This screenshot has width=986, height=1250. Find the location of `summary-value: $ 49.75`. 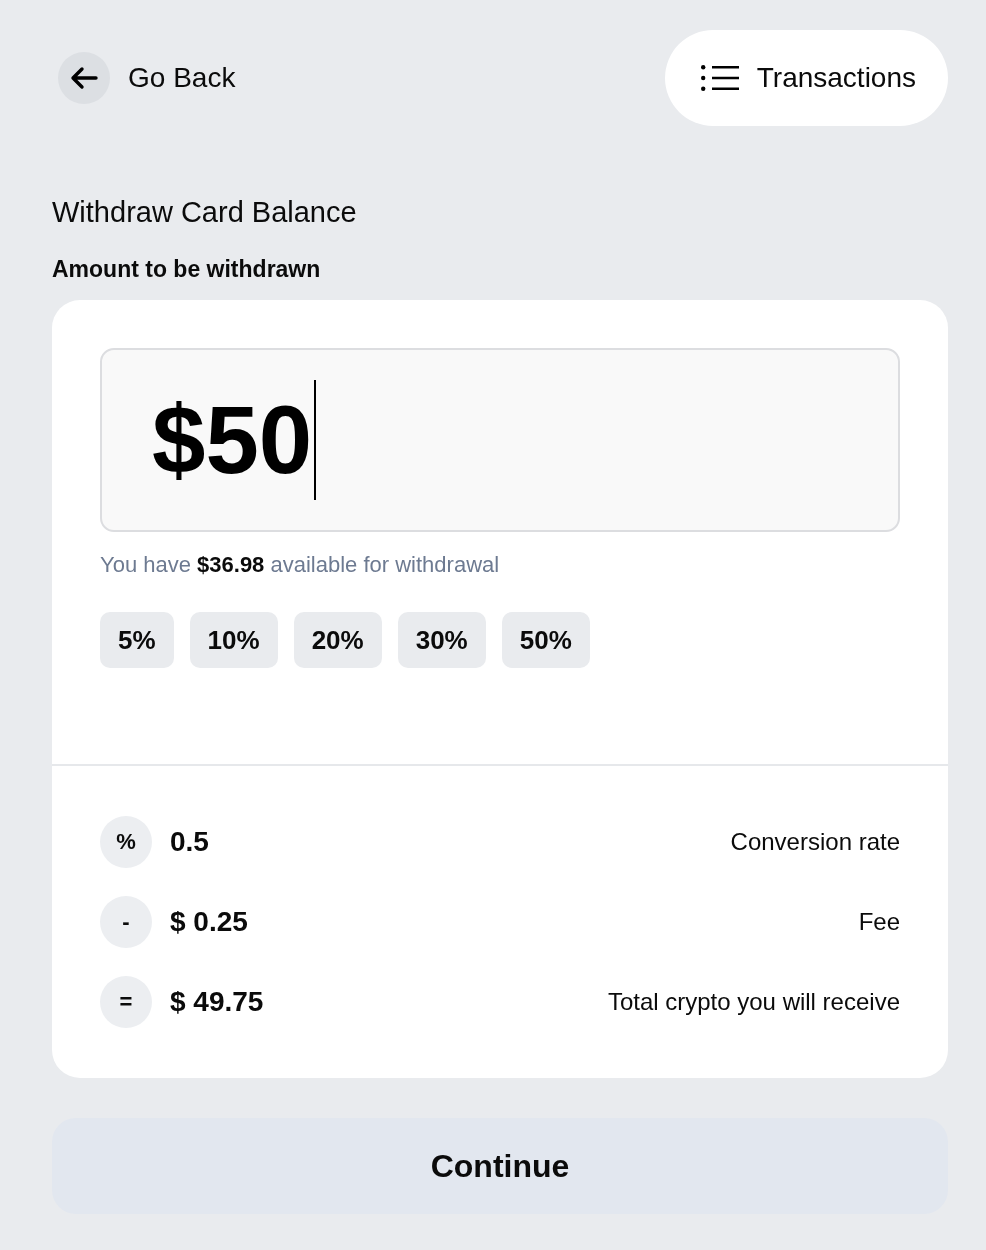

summary-value: $ 49.75 is located at coordinates (217, 1002).